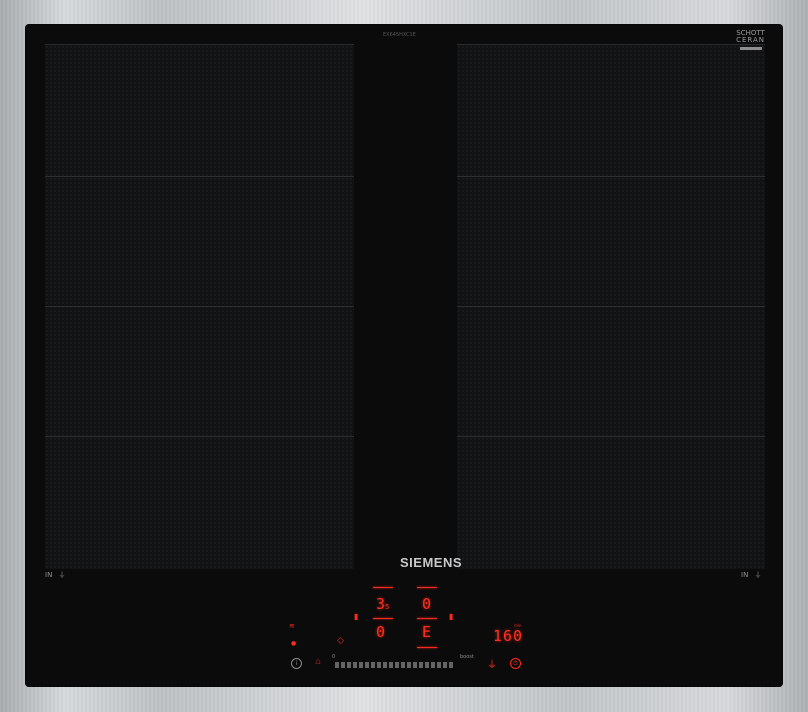 The height and width of the screenshot is (712, 808). I want to click on zone-display-top-left: 35, so click(382, 604).